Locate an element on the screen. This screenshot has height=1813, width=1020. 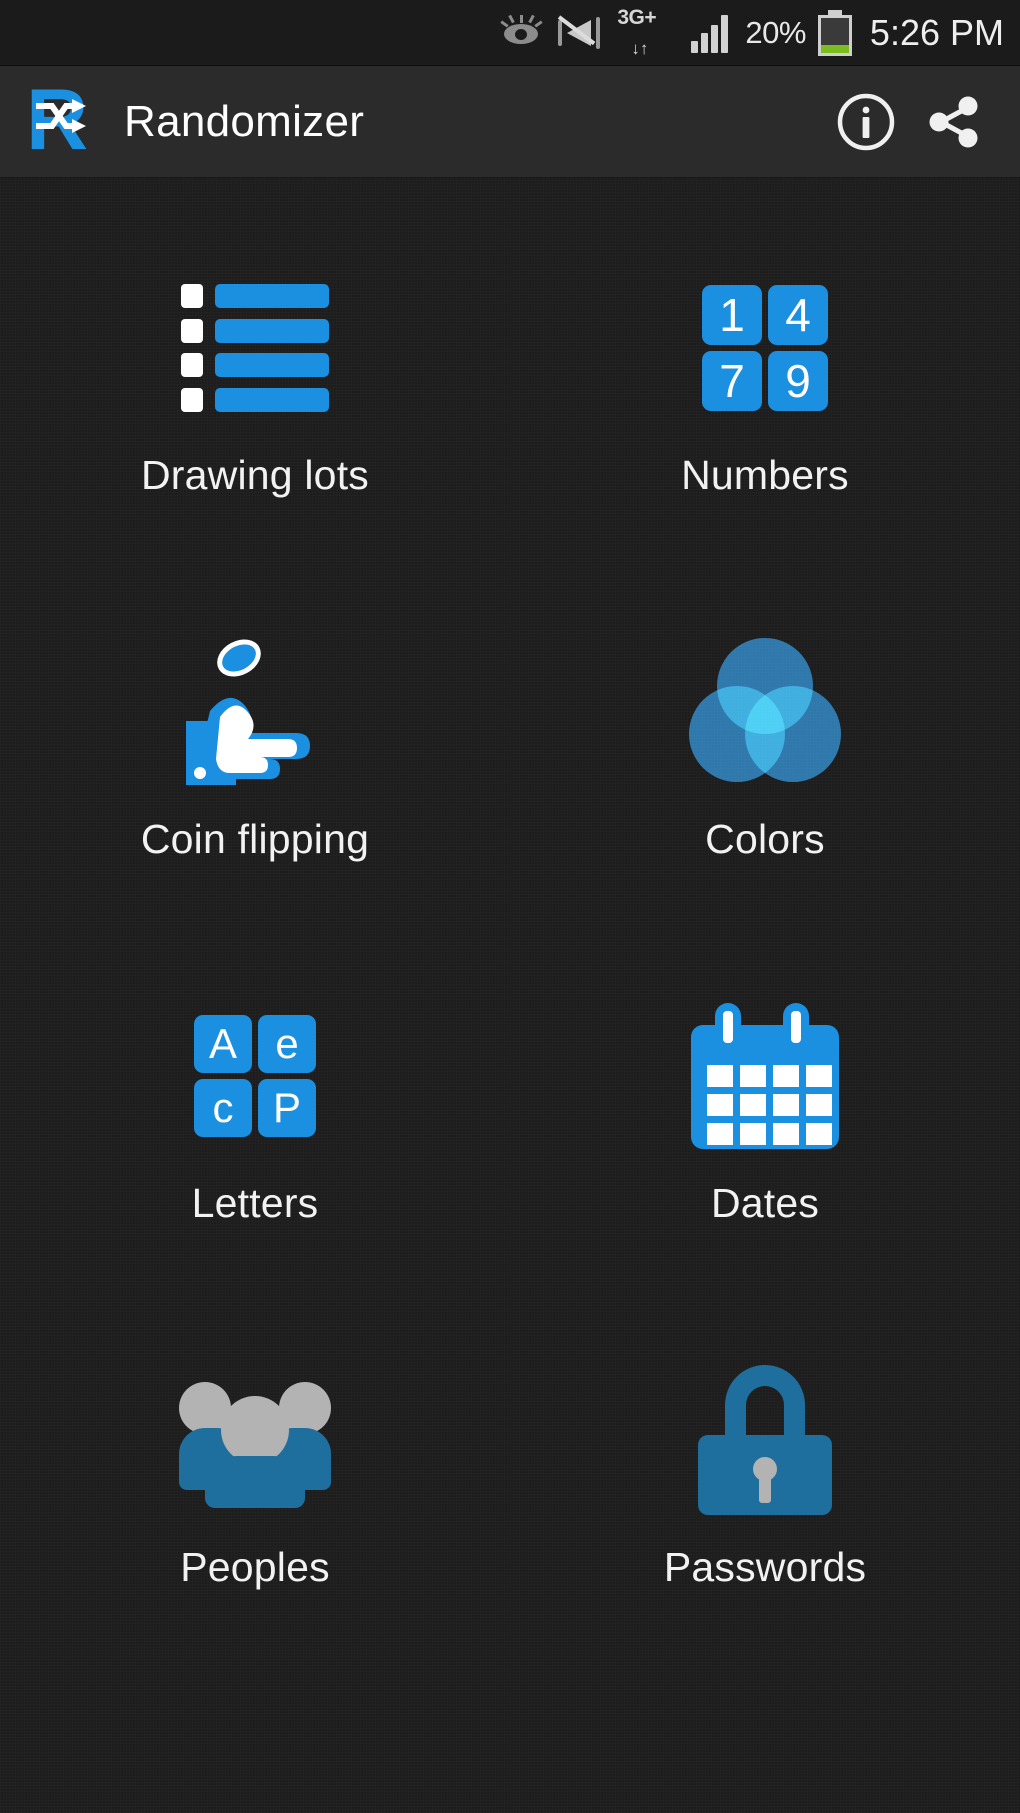
hand-flipping-coin-icon is located at coordinates (255, 712).